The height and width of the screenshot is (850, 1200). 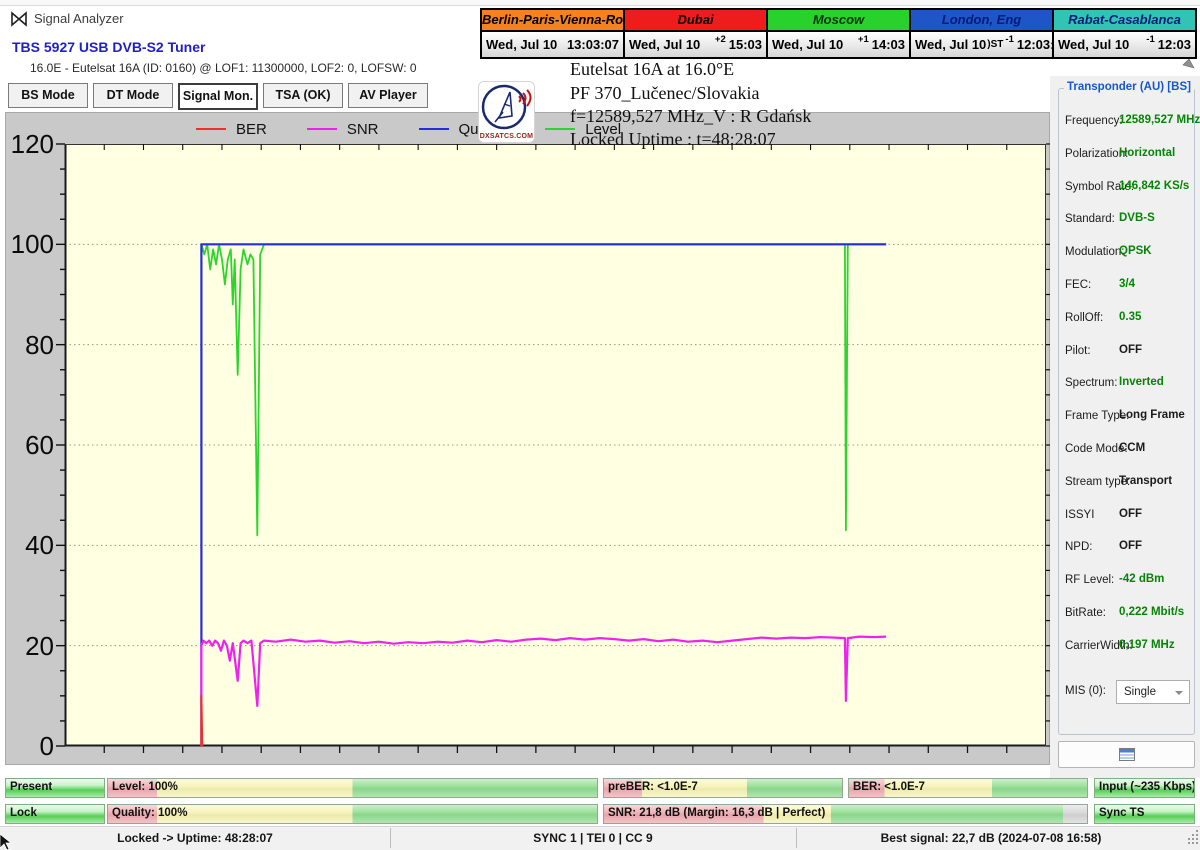 What do you see at coordinates (321, 129) in the screenshot?
I see `legend-line-snr` at bounding box center [321, 129].